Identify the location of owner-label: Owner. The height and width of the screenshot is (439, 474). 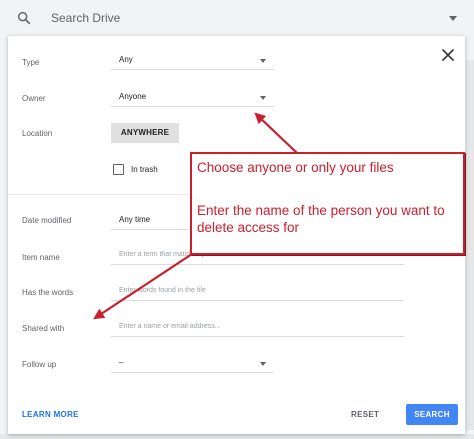
(34, 98).